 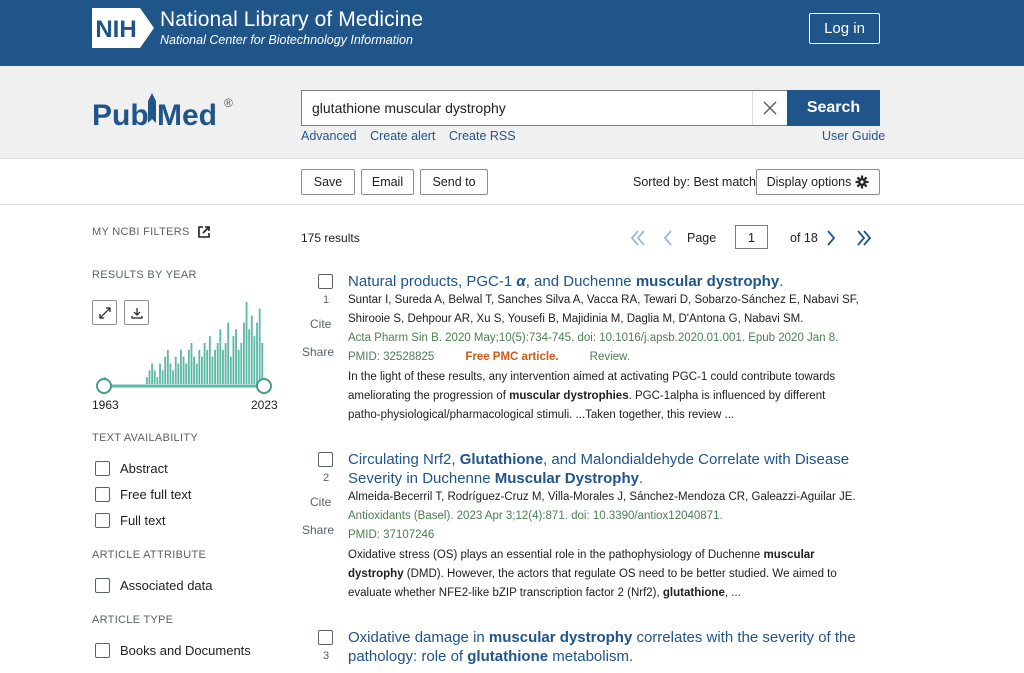 What do you see at coordinates (853, 136) in the screenshot?
I see `user-guide-link: User Guide` at bounding box center [853, 136].